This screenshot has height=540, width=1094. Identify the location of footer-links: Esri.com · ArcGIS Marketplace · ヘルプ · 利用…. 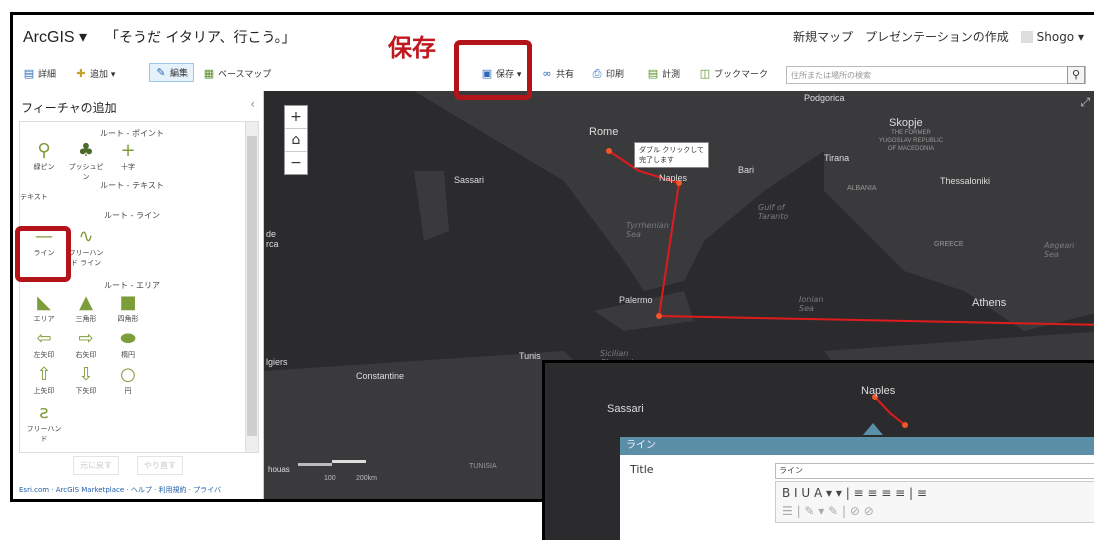
(120, 490).